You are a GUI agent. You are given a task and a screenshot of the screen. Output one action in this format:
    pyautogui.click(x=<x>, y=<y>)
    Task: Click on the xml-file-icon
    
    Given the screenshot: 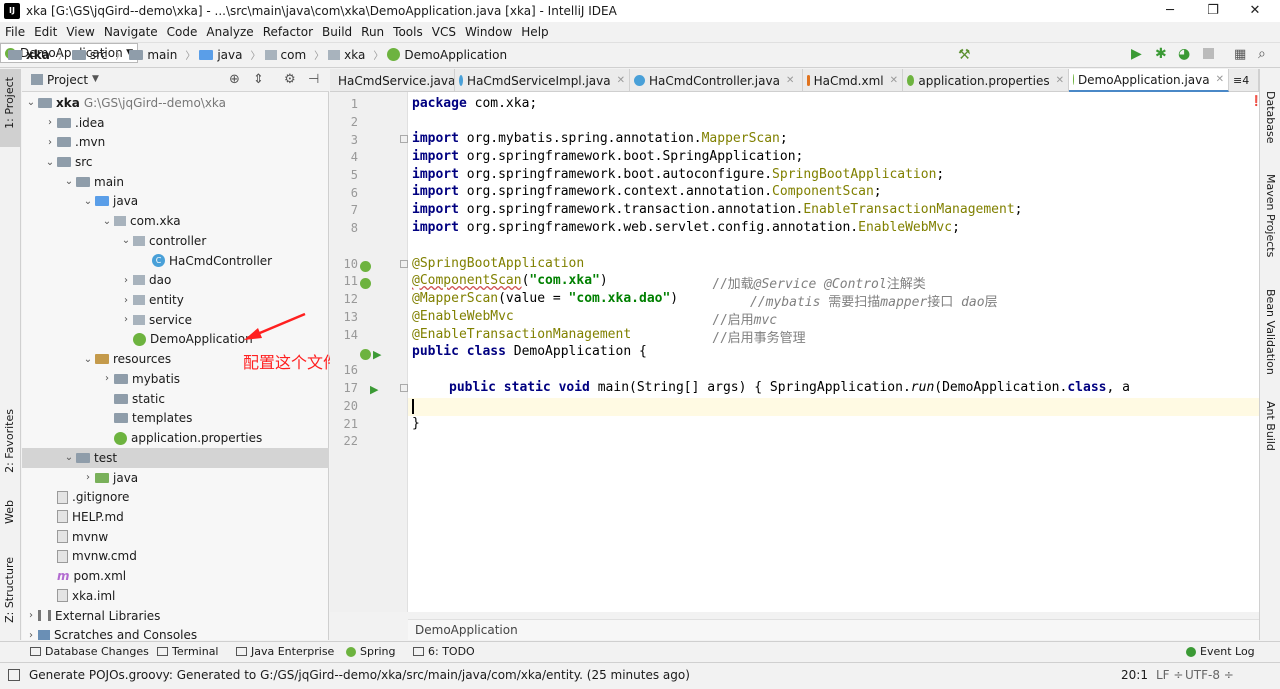 What is the action you would take?
    pyautogui.click(x=808, y=80)
    